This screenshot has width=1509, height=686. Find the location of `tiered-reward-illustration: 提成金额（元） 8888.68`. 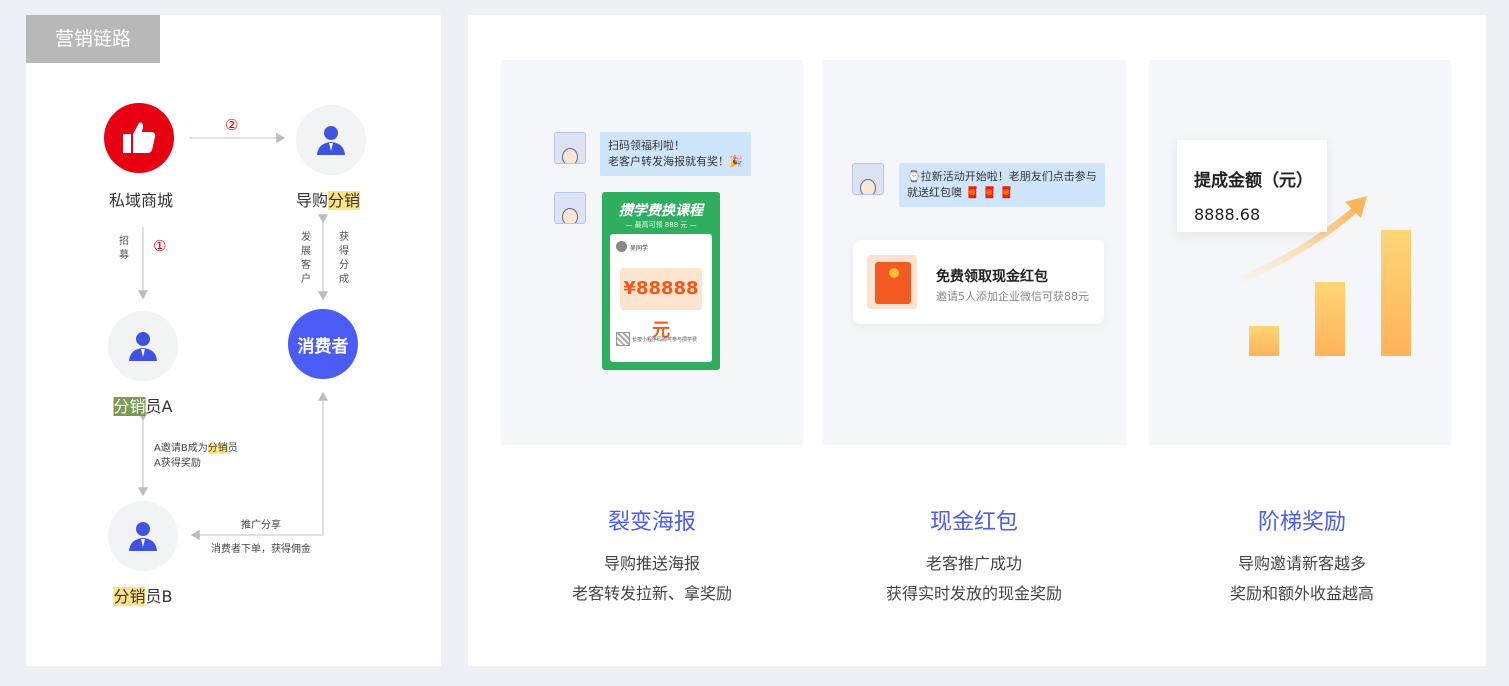

tiered-reward-illustration: 提成金额（元） 8888.68 is located at coordinates (1300, 252).